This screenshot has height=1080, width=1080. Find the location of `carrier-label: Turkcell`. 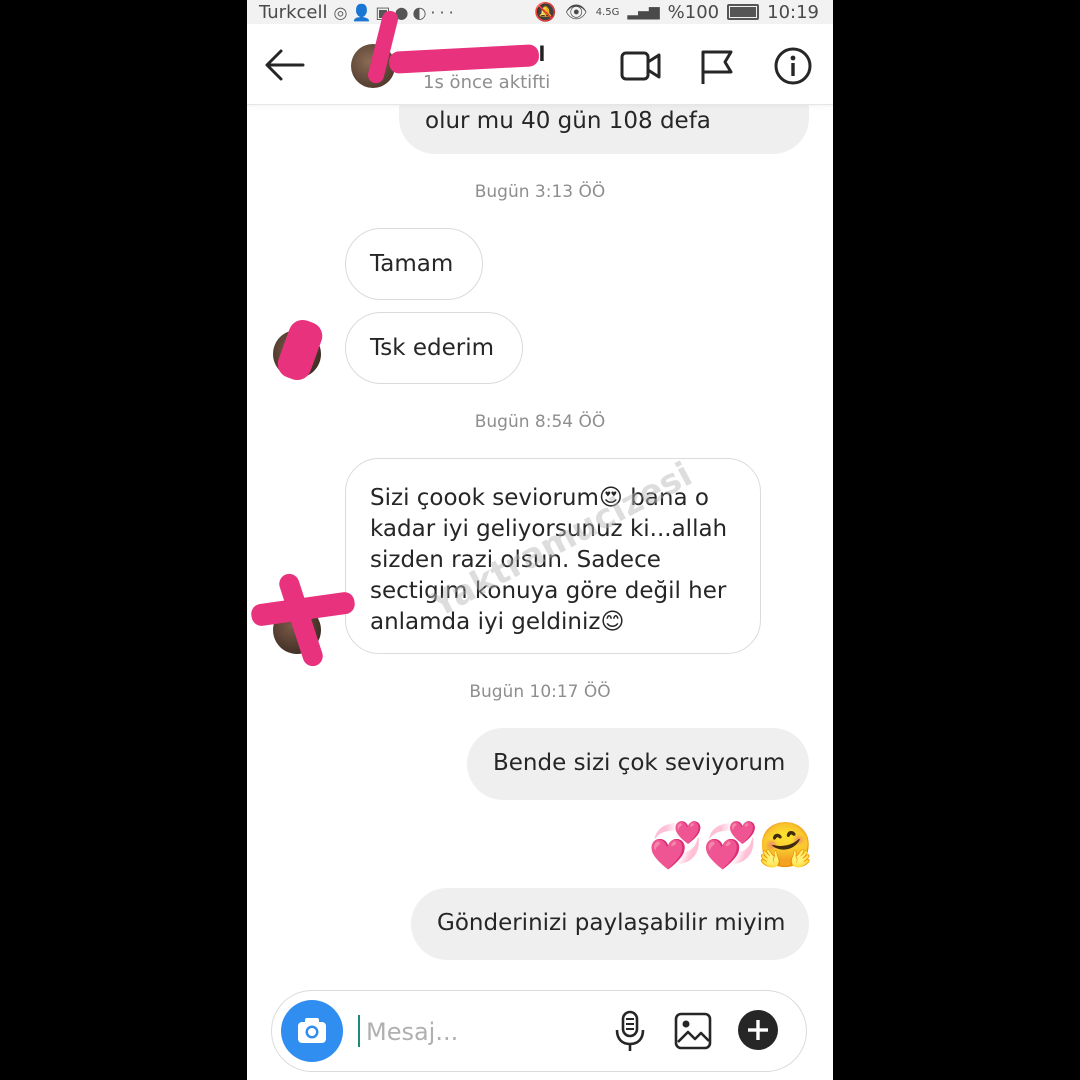

carrier-label: Turkcell is located at coordinates (293, 12).